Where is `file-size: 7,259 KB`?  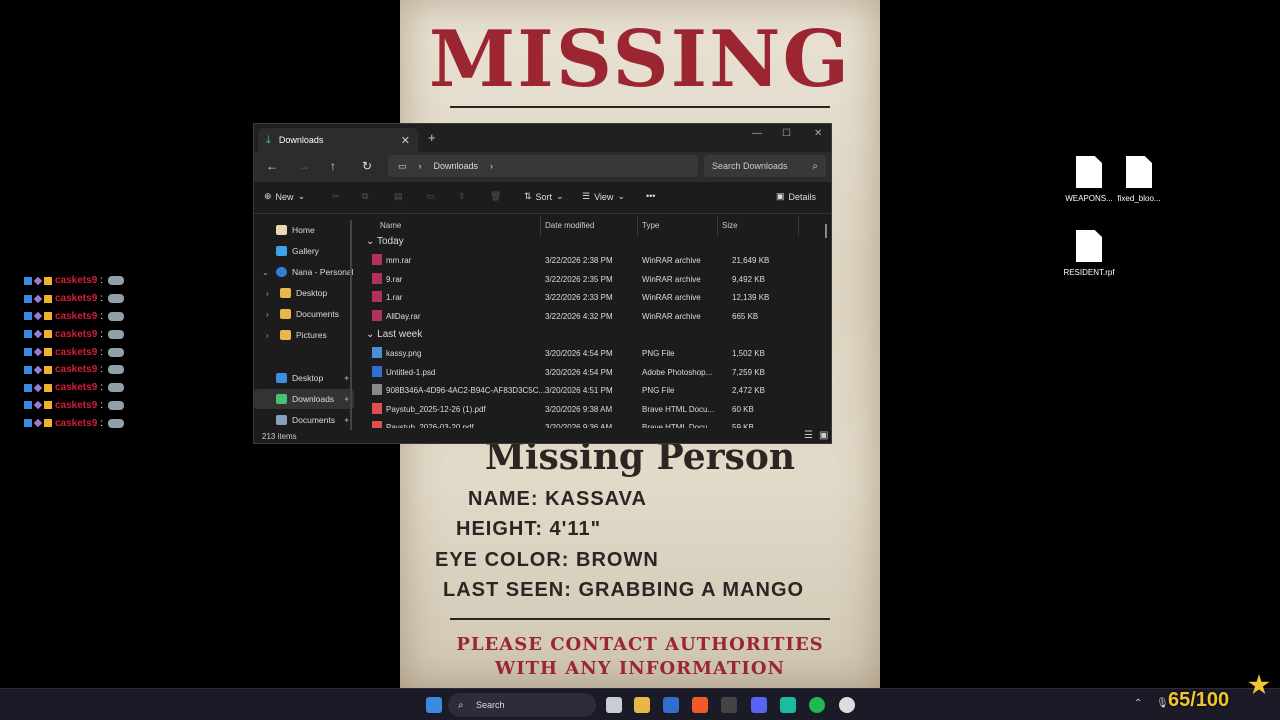 file-size: 7,259 KB is located at coordinates (748, 372).